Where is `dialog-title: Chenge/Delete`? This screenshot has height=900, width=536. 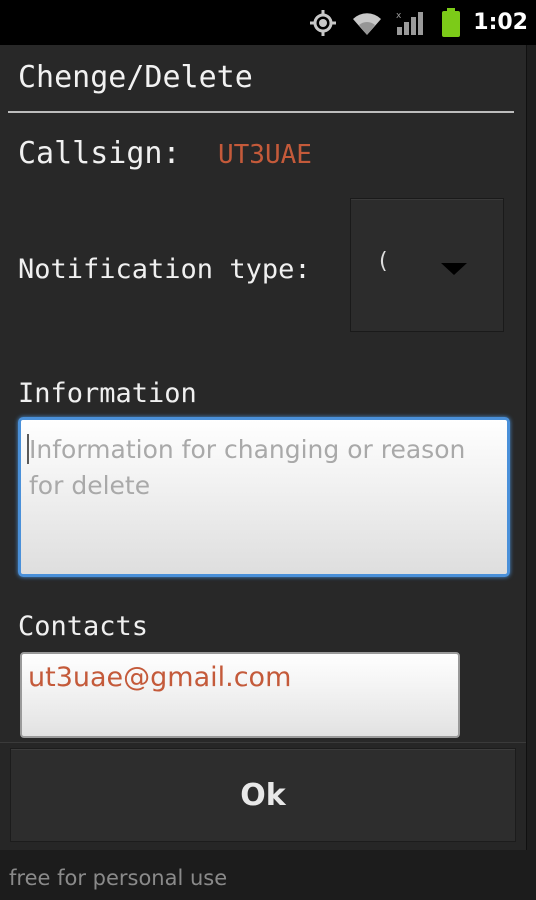
dialog-title: Chenge/Delete is located at coordinates (135, 77).